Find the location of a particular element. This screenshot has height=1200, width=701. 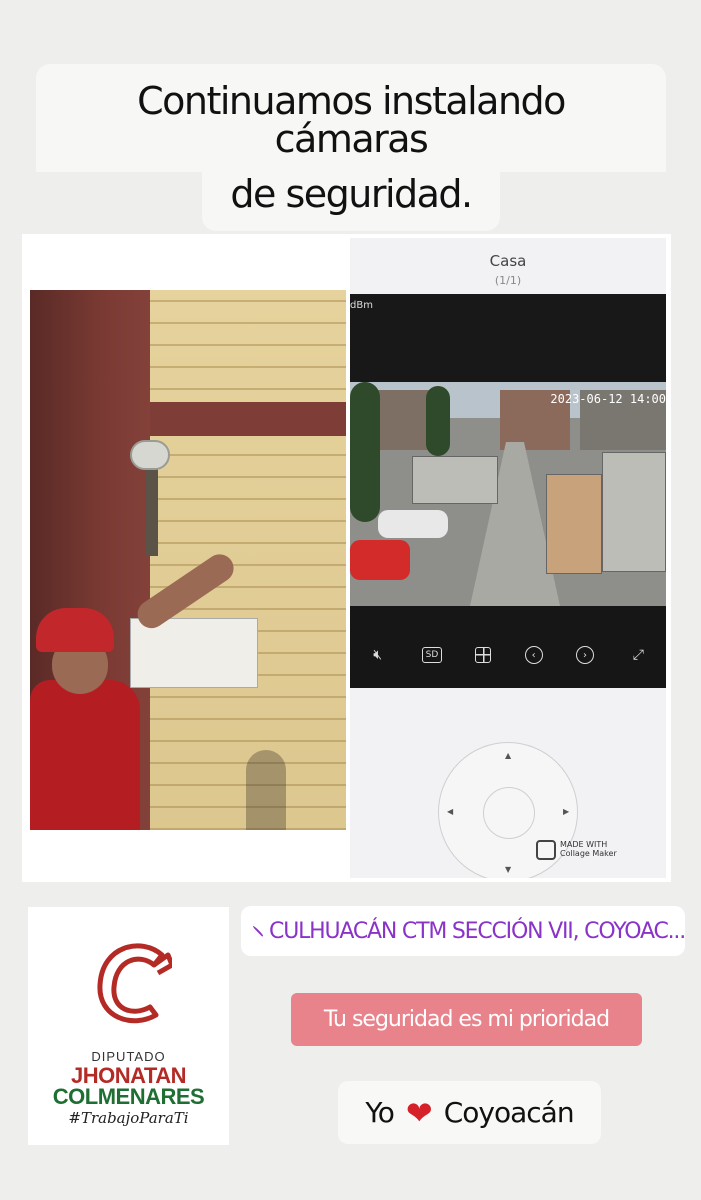

slogan-text: Tu seguridad es mi prioridad is located at coordinates (466, 1019).